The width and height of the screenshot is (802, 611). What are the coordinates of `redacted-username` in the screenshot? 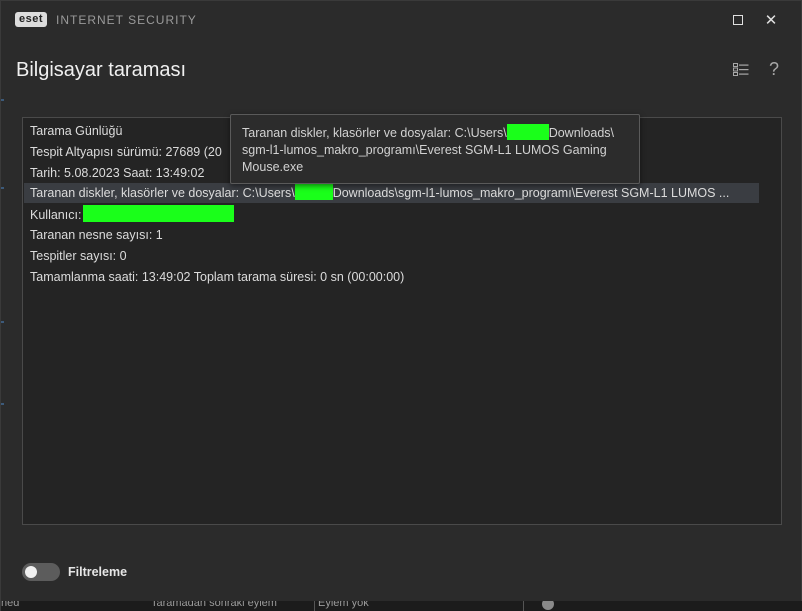 It's located at (313, 191).